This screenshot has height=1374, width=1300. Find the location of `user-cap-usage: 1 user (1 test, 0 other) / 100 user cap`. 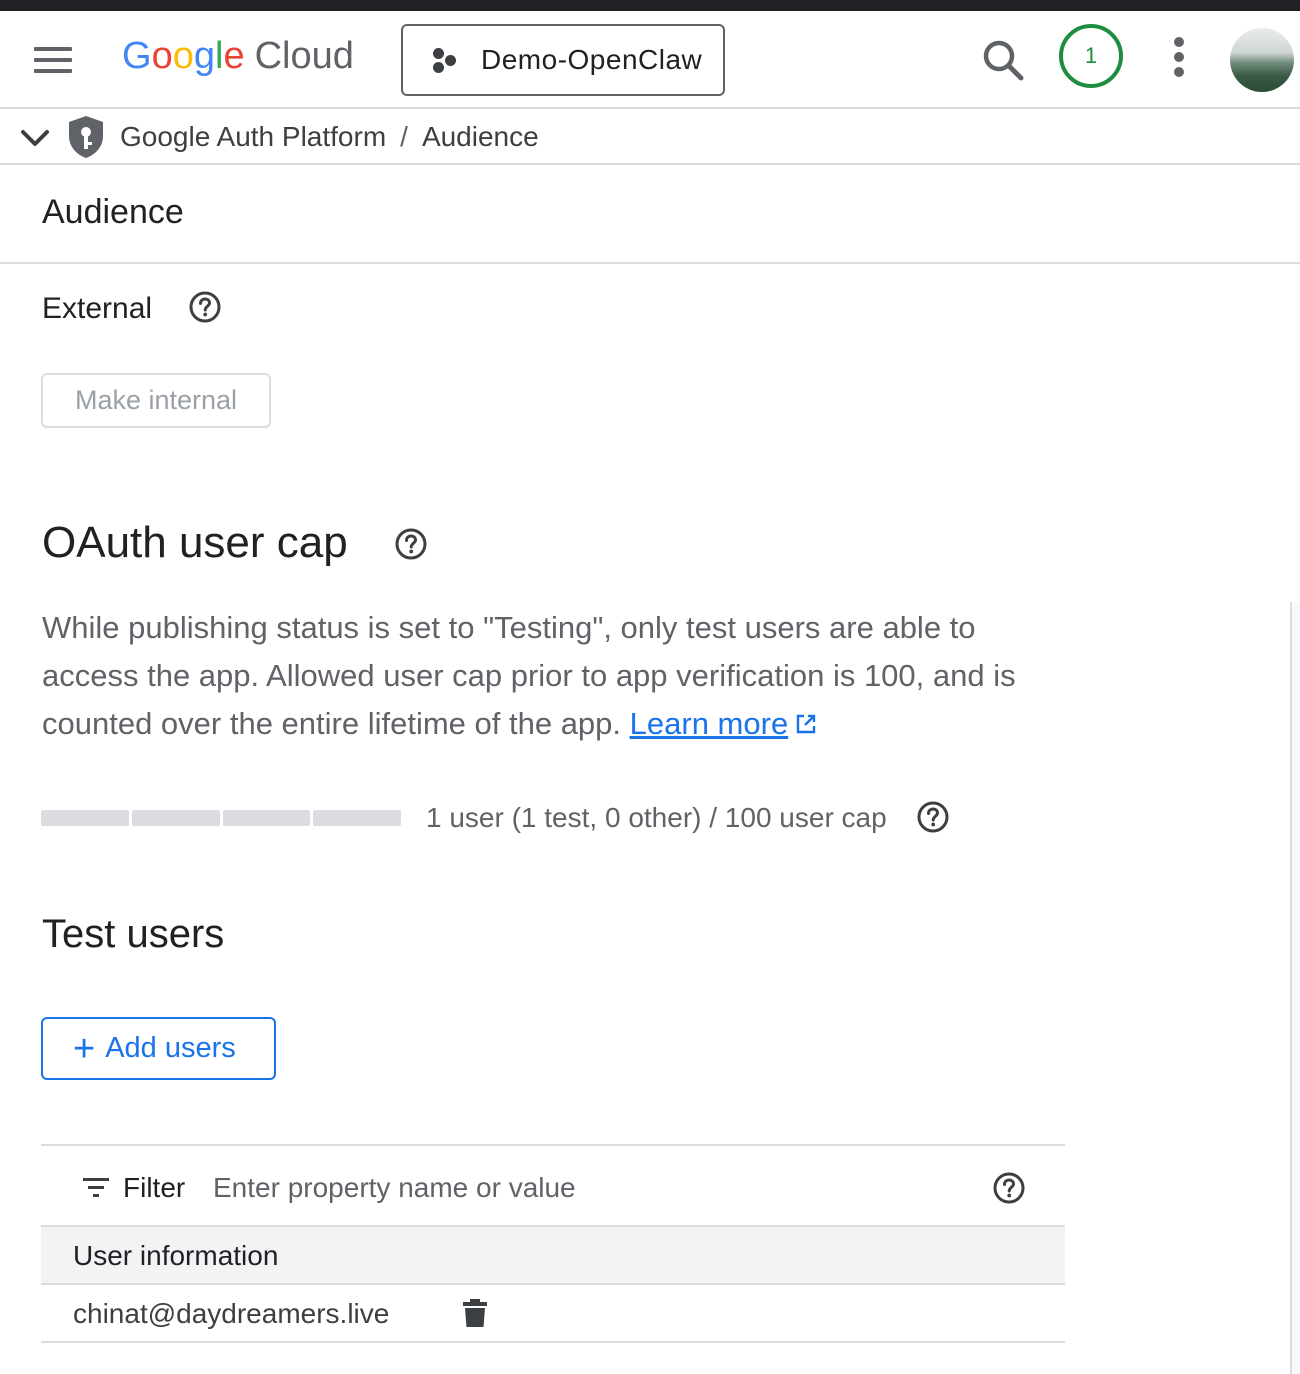

user-cap-usage: 1 user (1 test, 0 other) / 100 user cap is located at coordinates (688, 817).